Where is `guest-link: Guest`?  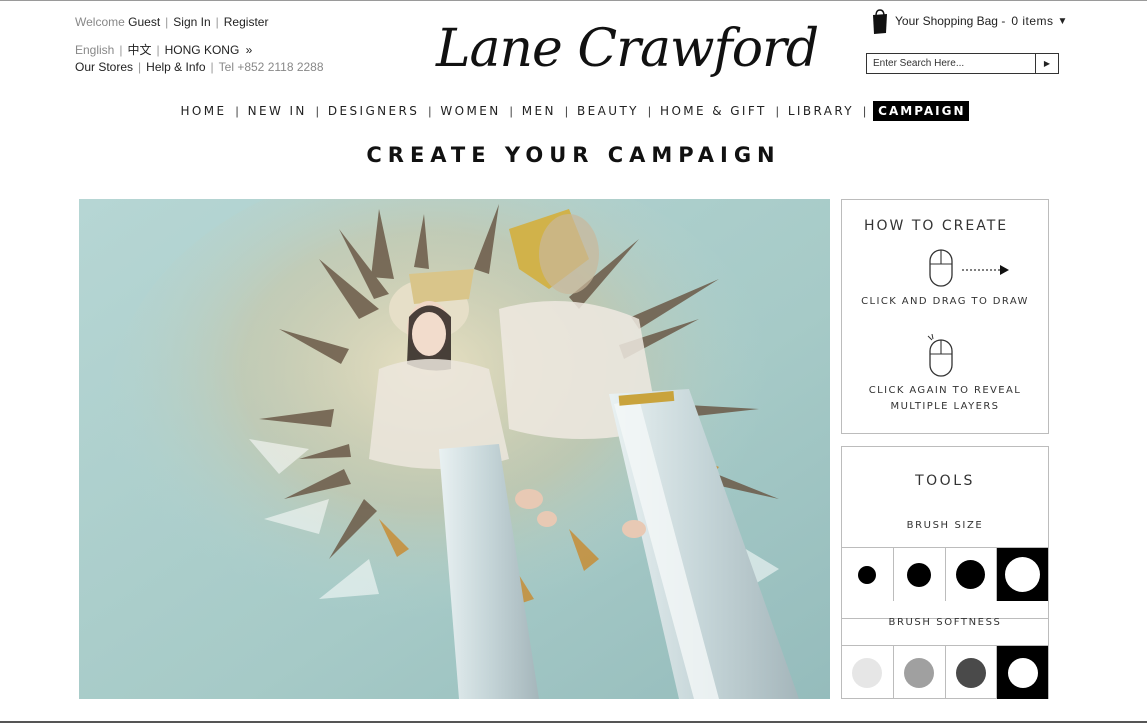 guest-link: Guest is located at coordinates (144, 22).